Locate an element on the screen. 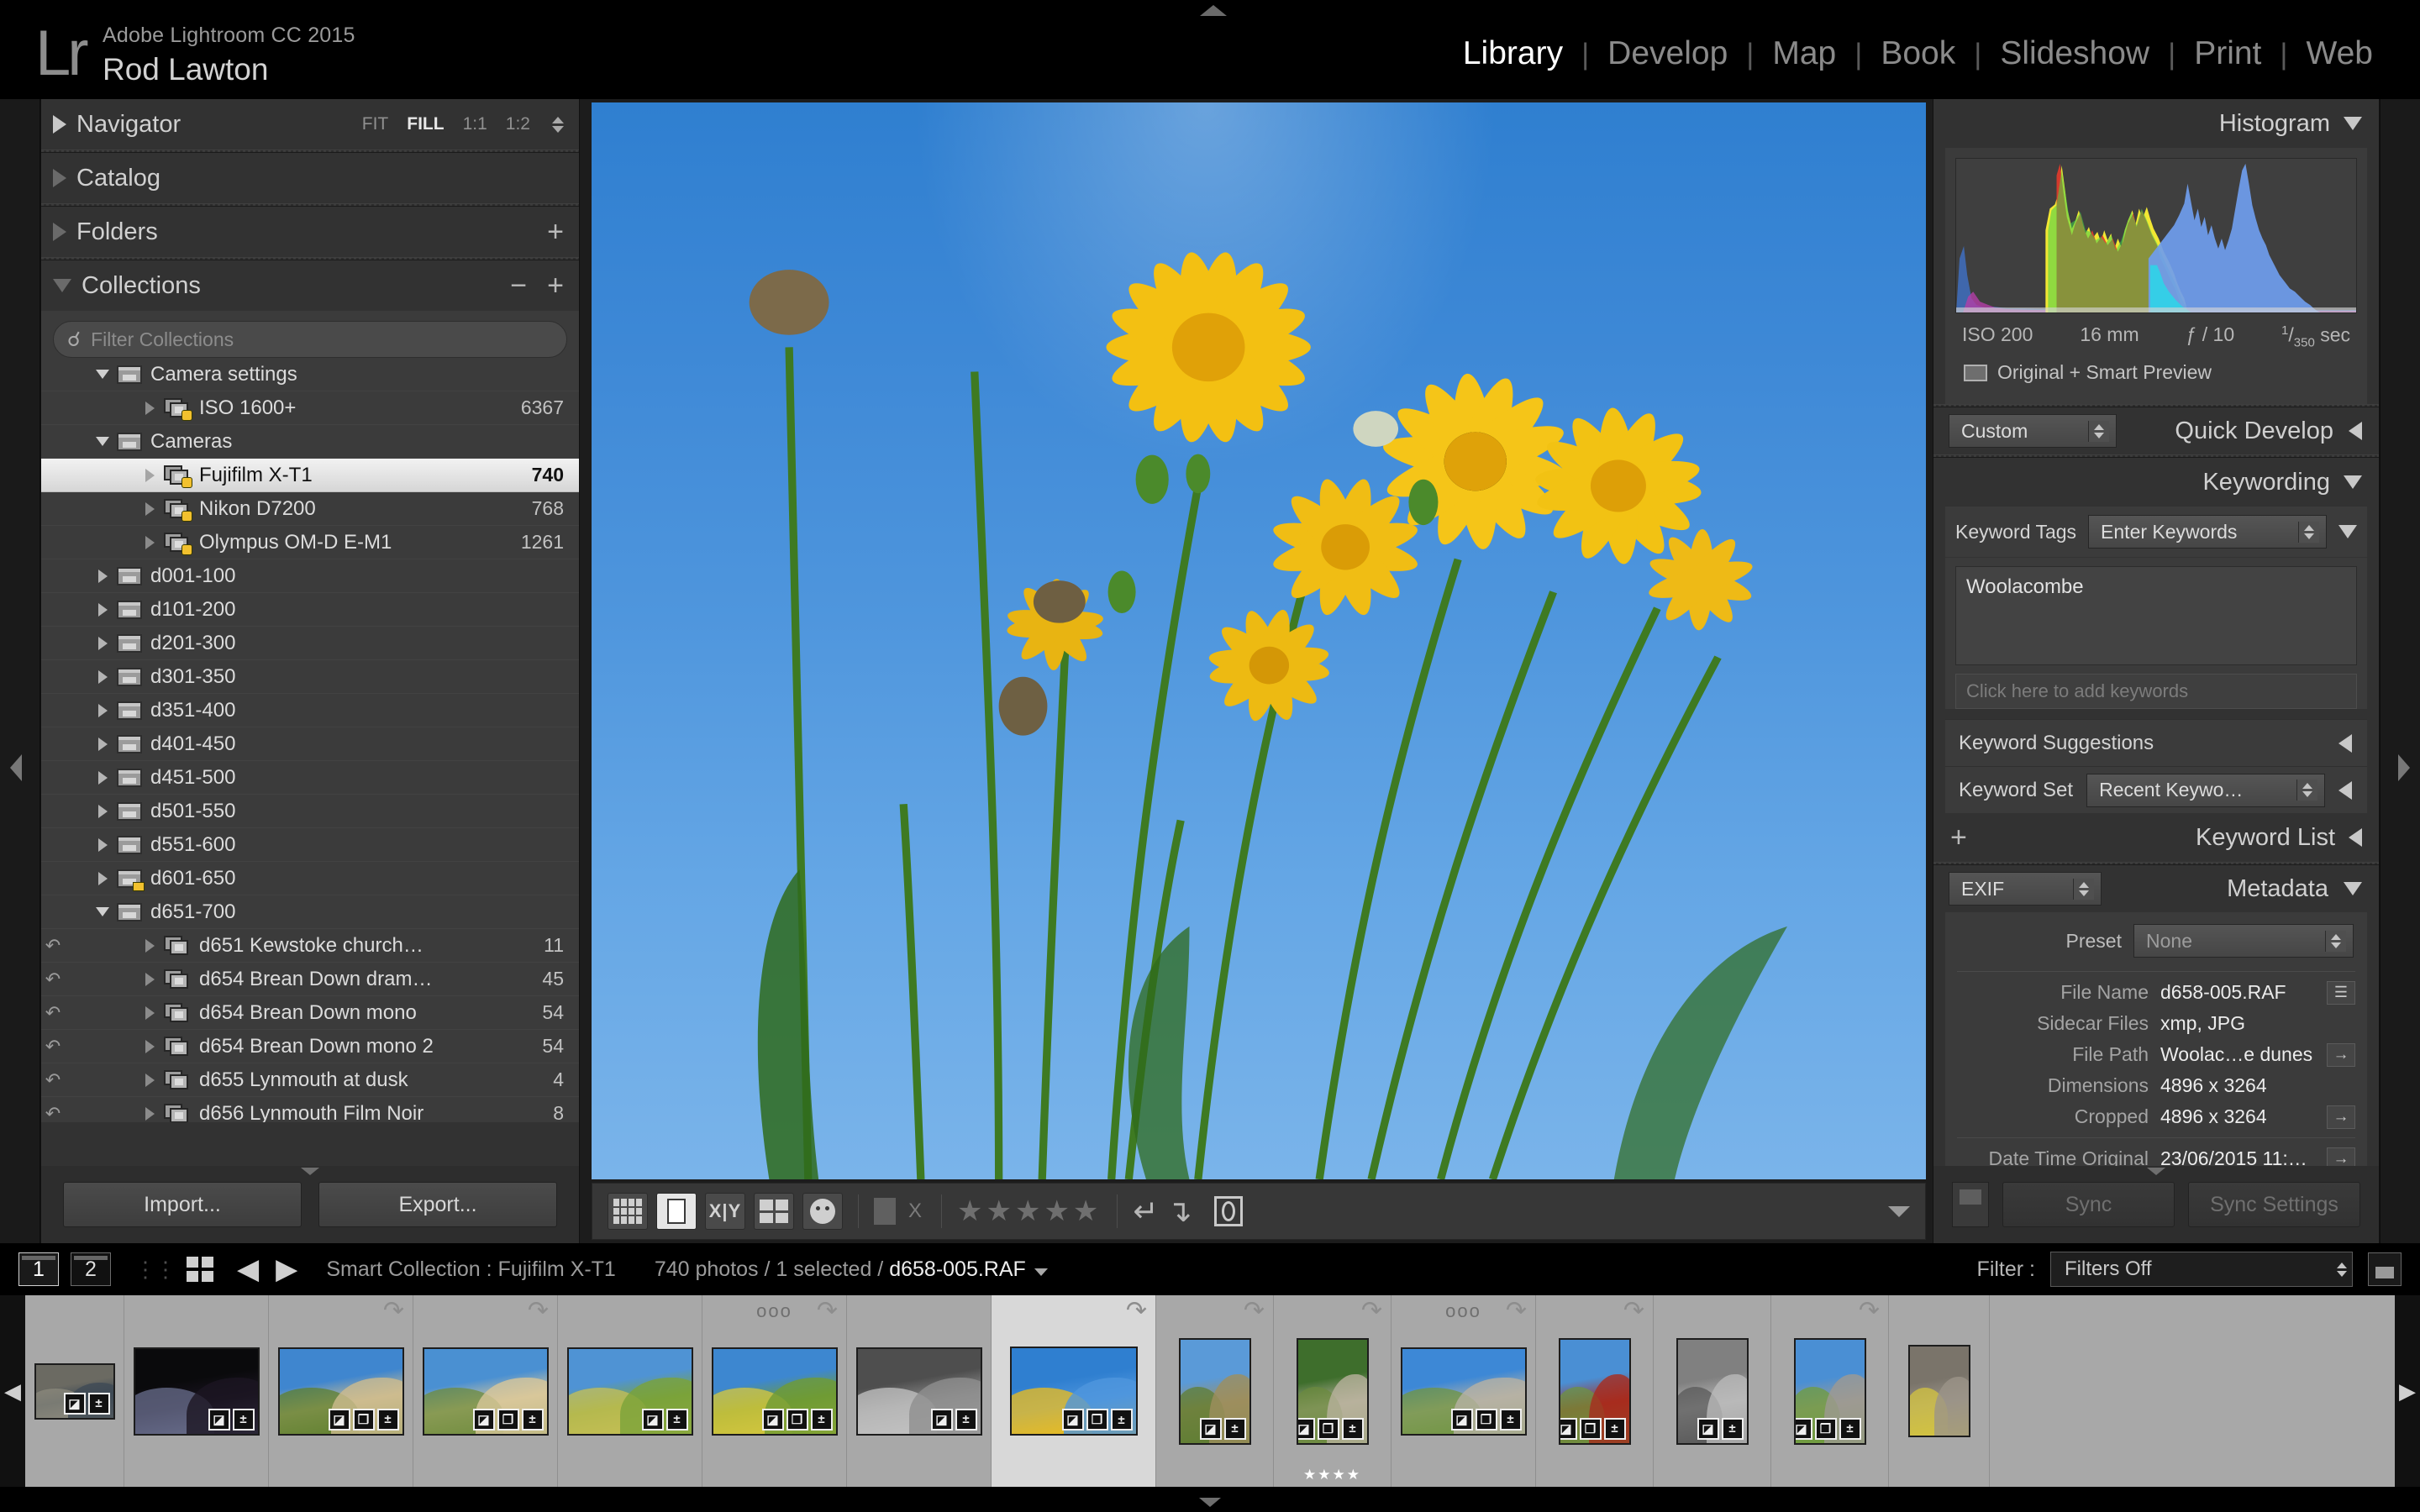 The image size is (2420, 1512). tree-row: Camera settings is located at coordinates (310, 374).